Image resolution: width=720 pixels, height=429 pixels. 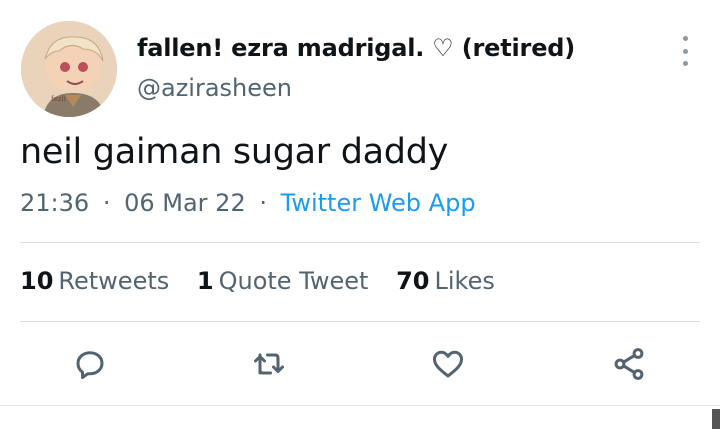 I want to click on retweets-stat: 10 Retweets, so click(x=94, y=281).